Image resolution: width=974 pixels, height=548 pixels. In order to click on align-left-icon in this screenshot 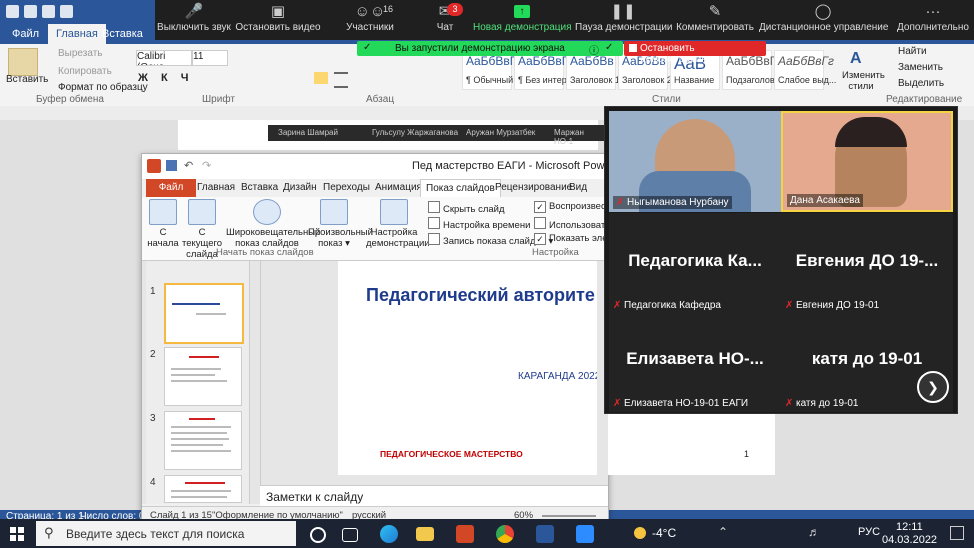, I will do `click(321, 78)`.